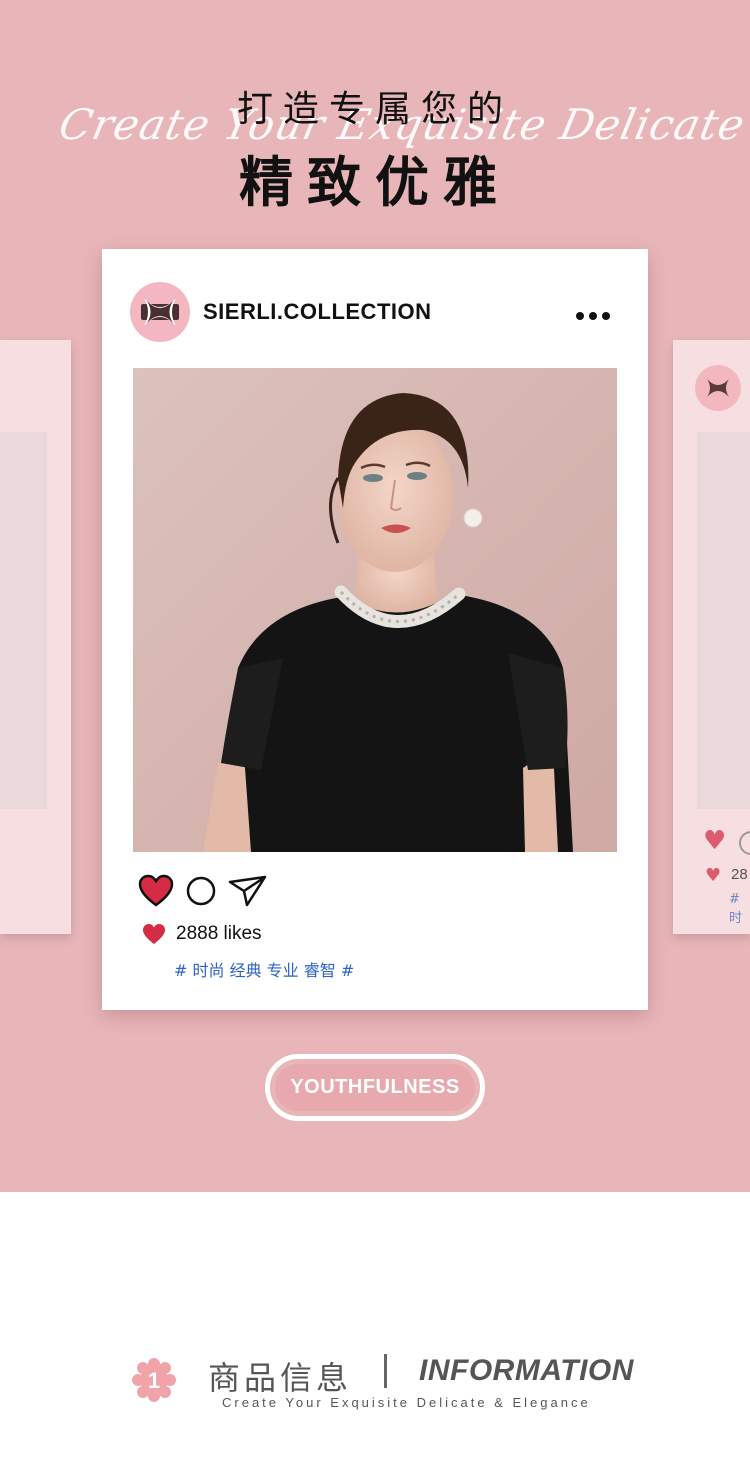 The width and height of the screenshot is (750, 1461). Describe the element at coordinates (385, 1371) in the screenshot. I see `divider` at that location.